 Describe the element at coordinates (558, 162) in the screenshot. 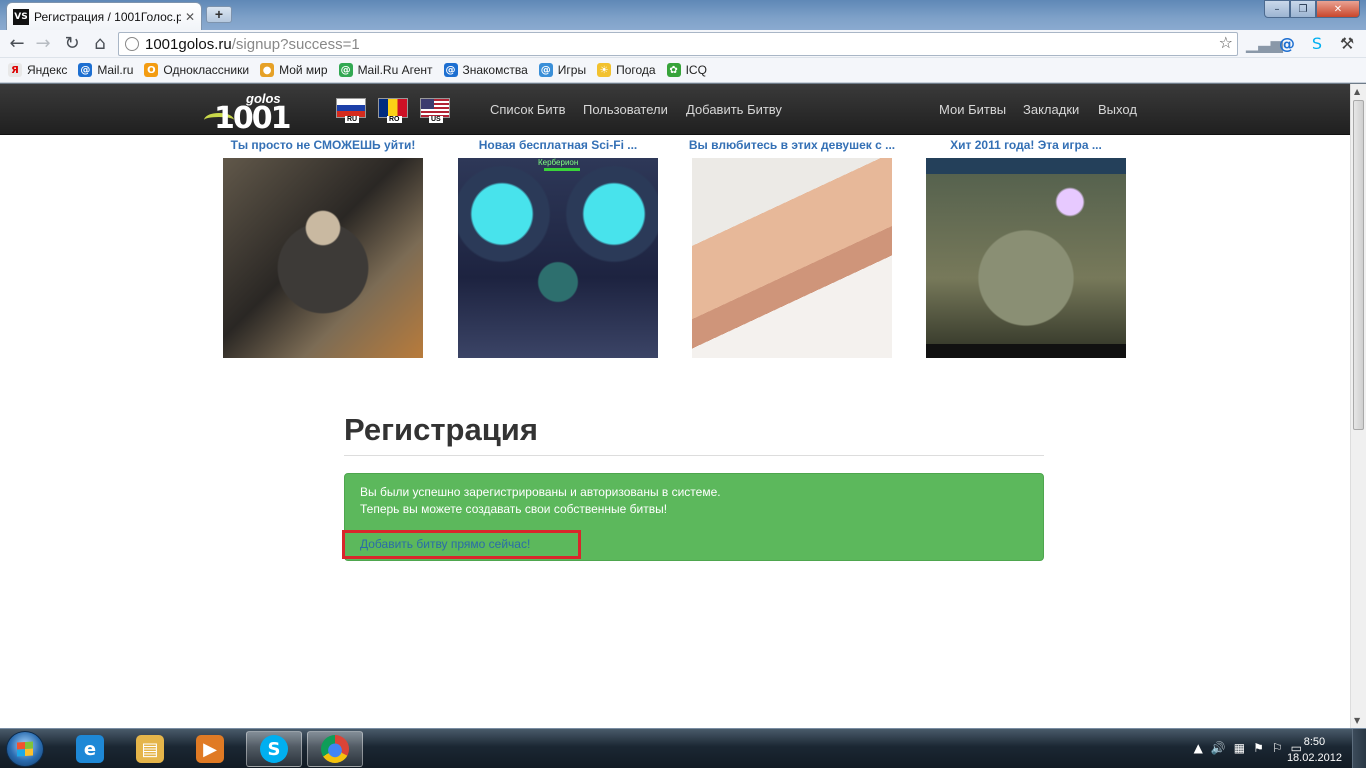

I see `ad-image-caption: Керберион` at that location.